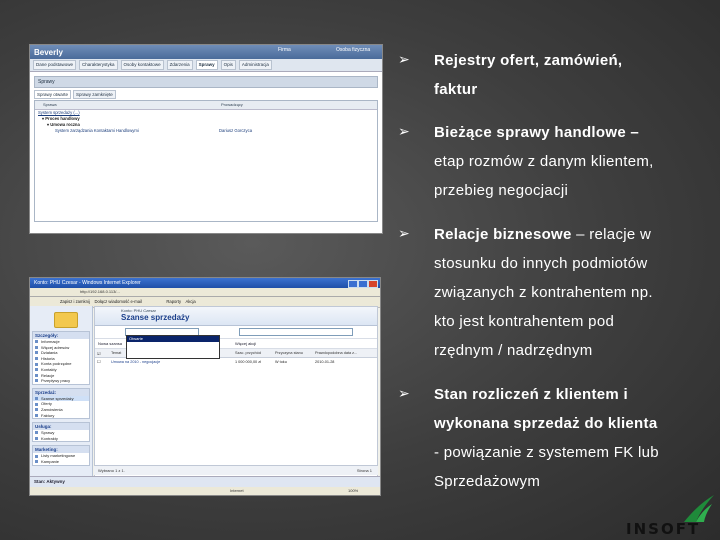  I want to click on close-icon, so click(373, 284).